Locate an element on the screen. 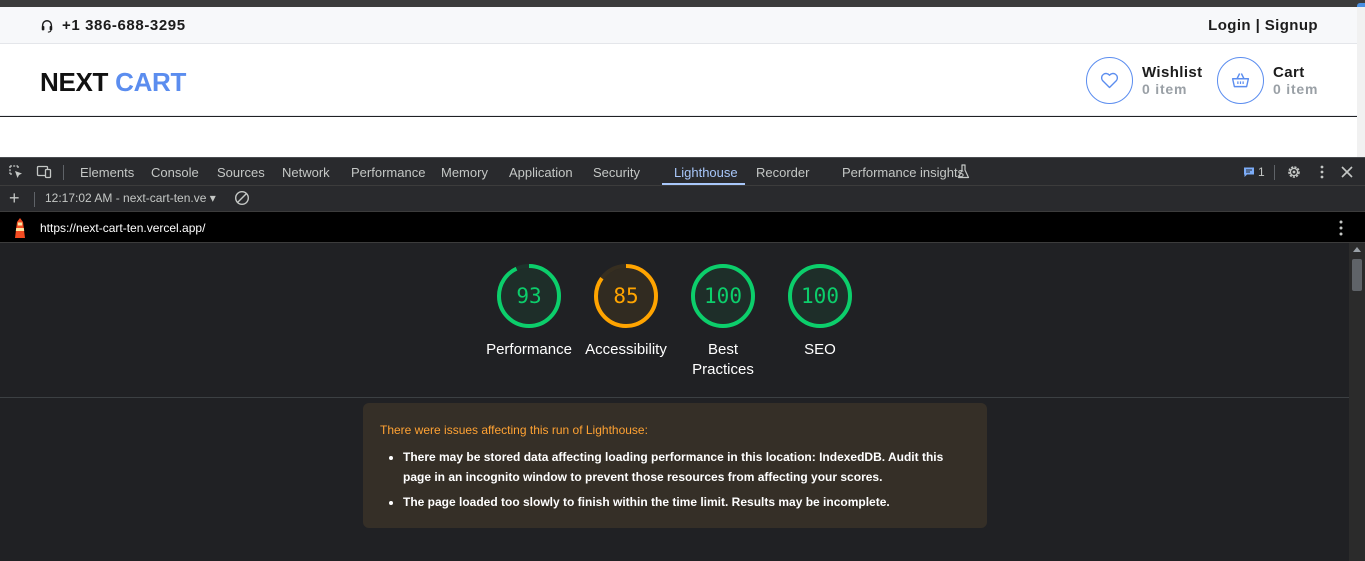 This screenshot has width=1365, height=561. score-value: 85 is located at coordinates (625, 296).